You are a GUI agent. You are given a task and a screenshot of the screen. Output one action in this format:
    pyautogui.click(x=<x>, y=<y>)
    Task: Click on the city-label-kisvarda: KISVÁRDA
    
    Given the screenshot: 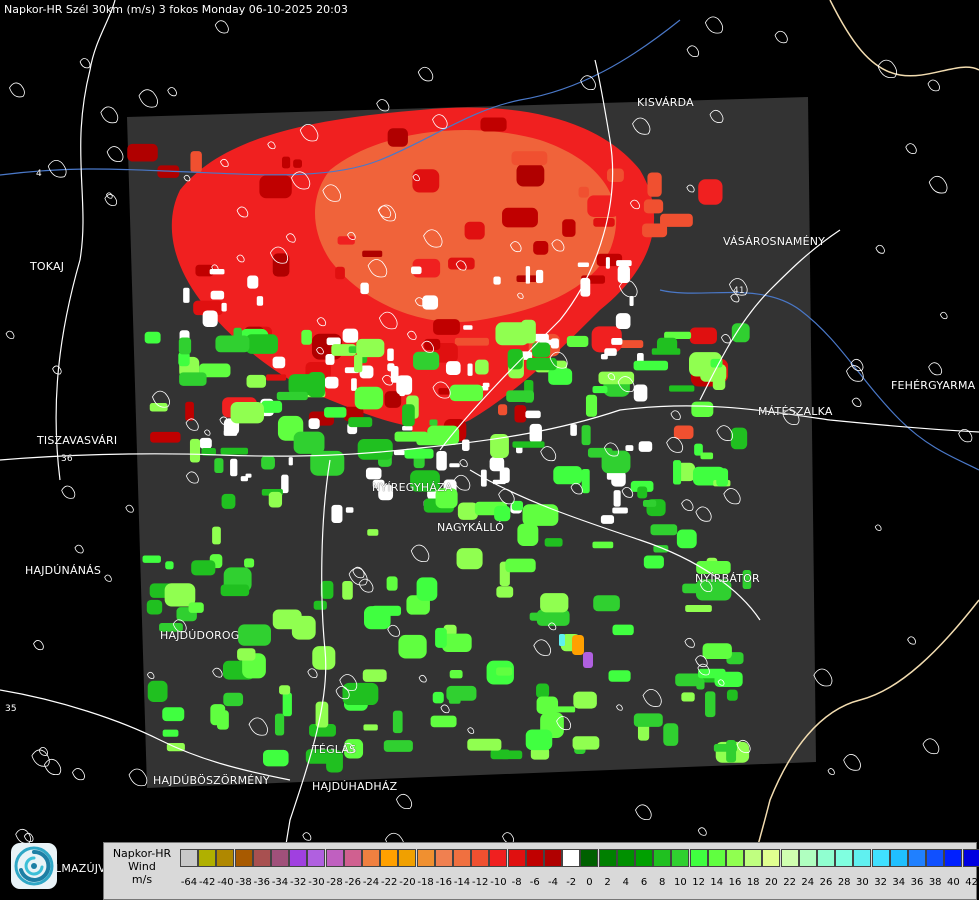 What is the action you would take?
    pyautogui.click(x=665, y=102)
    